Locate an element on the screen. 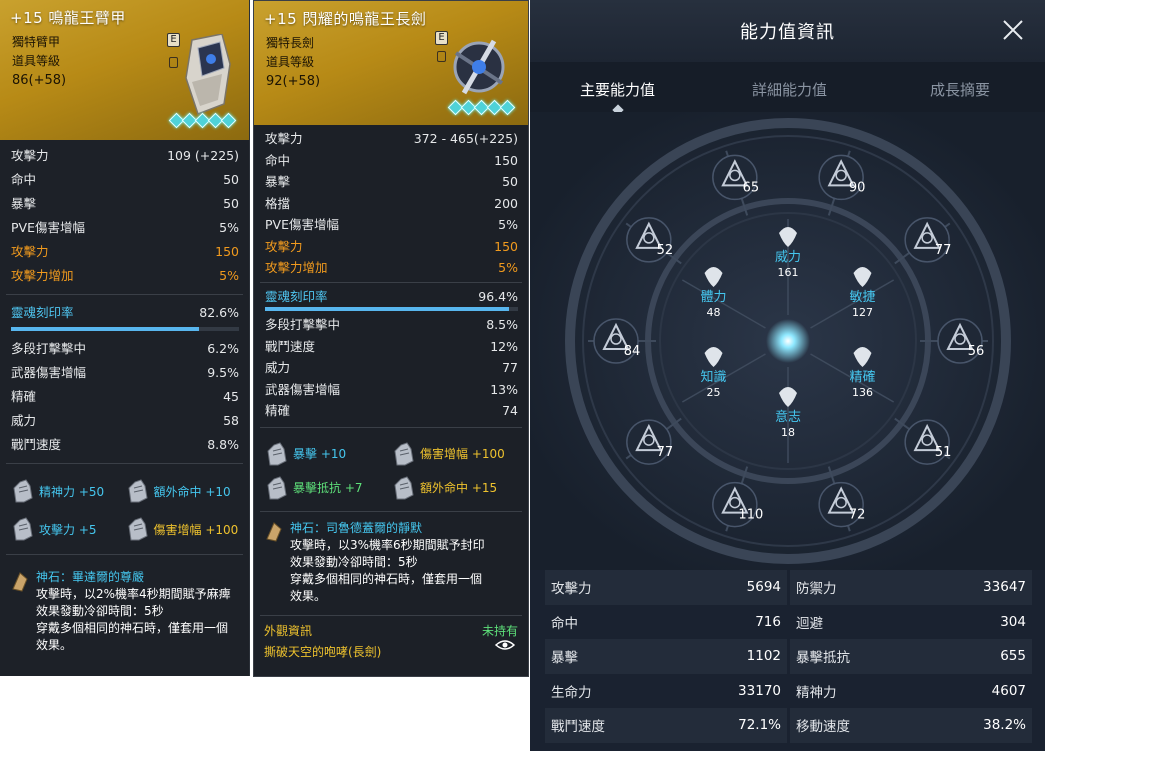 This screenshot has width=1152, height=772. tab-bar: 主要能力值 詳細能力值 成長摘要 is located at coordinates (787, 89).